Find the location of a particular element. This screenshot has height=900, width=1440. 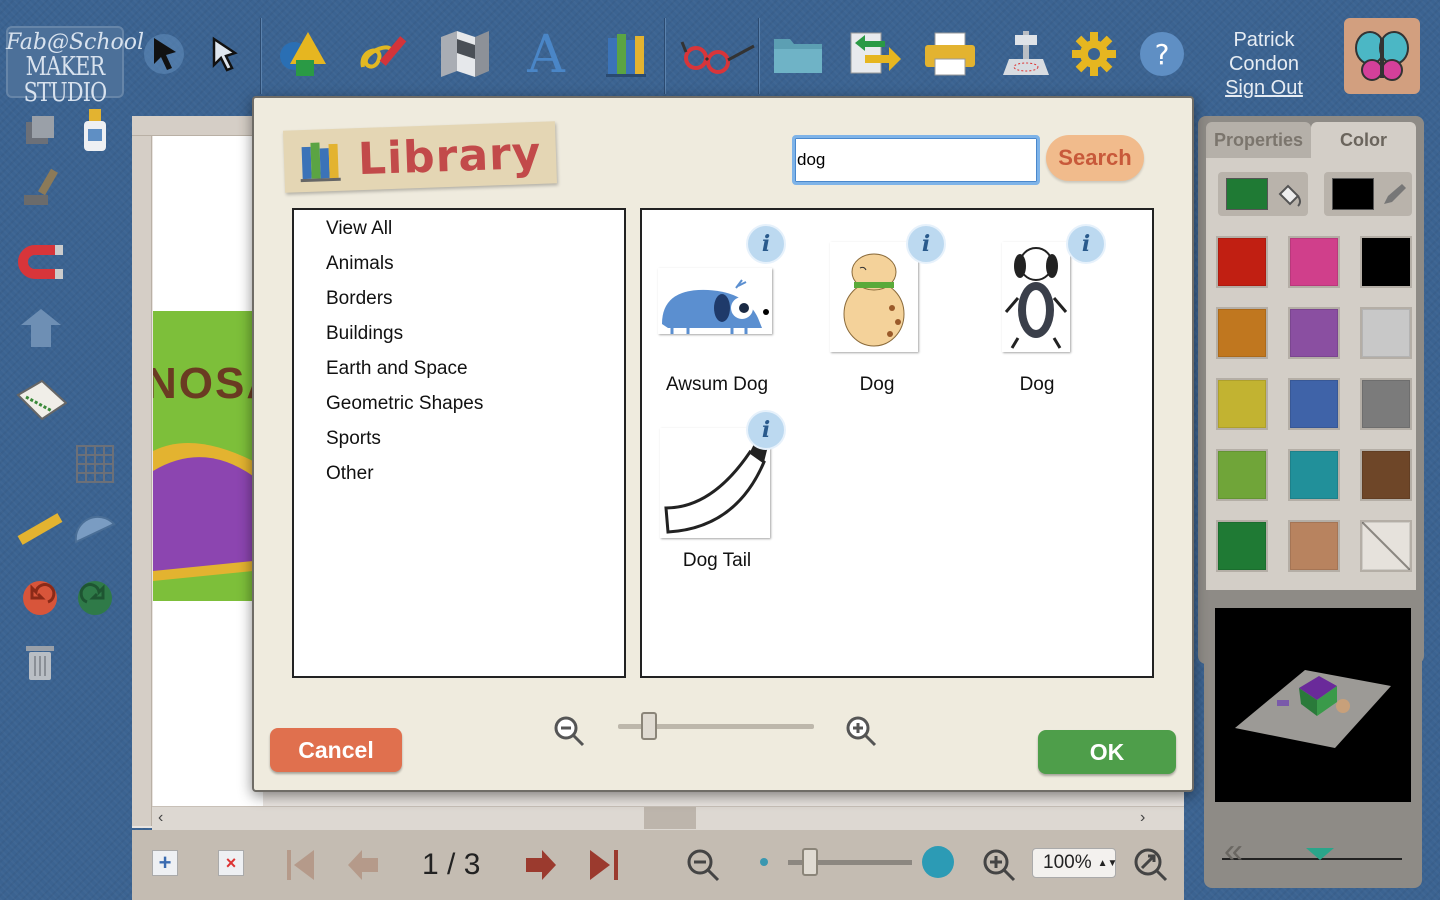

scroll-thumb is located at coordinates (670, 818).